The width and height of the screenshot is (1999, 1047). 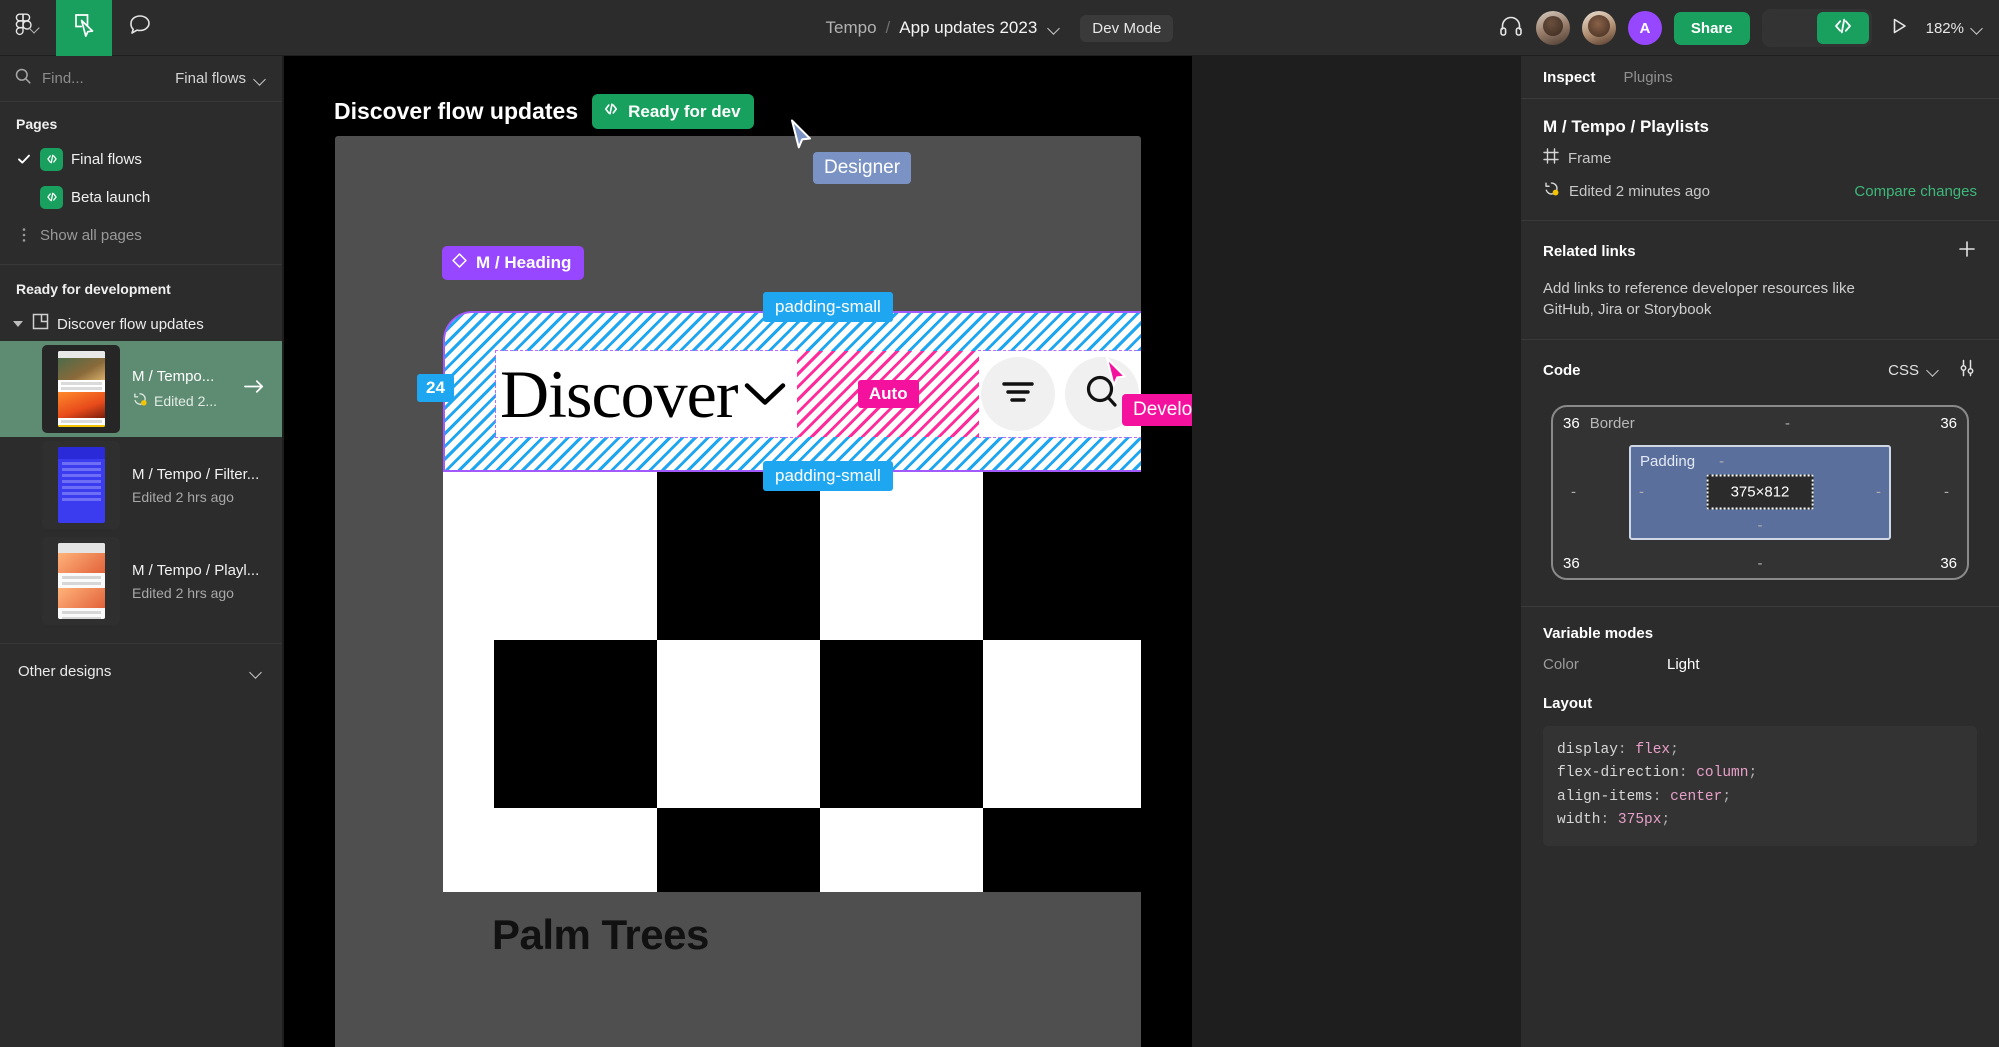 I want to click on padding-right-value: -, so click(x=1878, y=492).